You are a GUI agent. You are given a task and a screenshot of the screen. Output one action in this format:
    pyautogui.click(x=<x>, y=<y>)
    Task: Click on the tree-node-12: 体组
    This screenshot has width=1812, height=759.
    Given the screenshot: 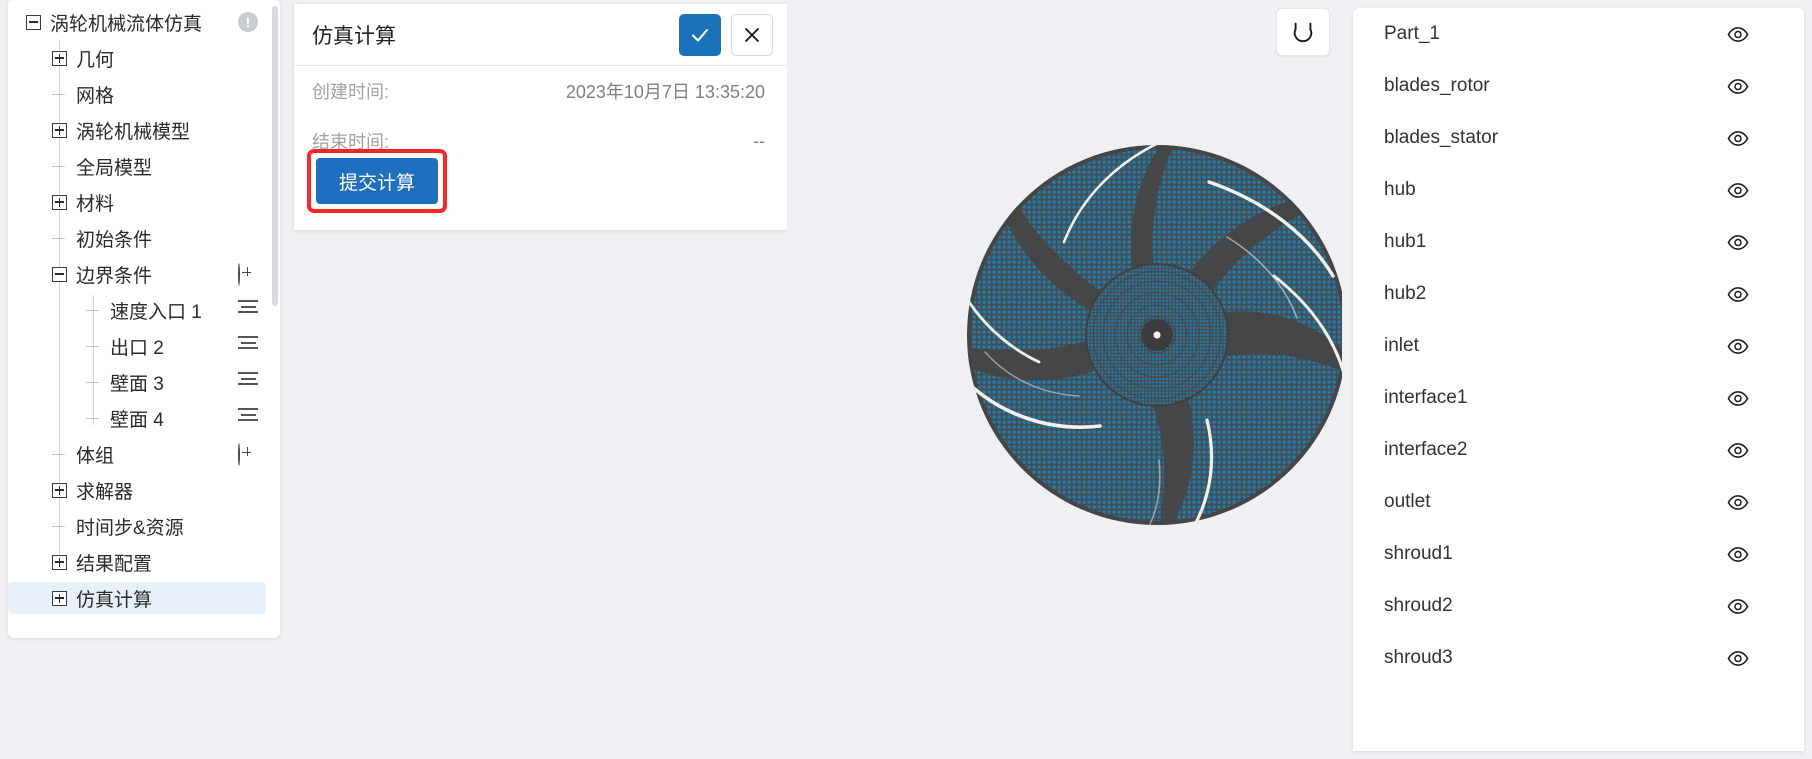 What is the action you would take?
    pyautogui.click(x=144, y=454)
    